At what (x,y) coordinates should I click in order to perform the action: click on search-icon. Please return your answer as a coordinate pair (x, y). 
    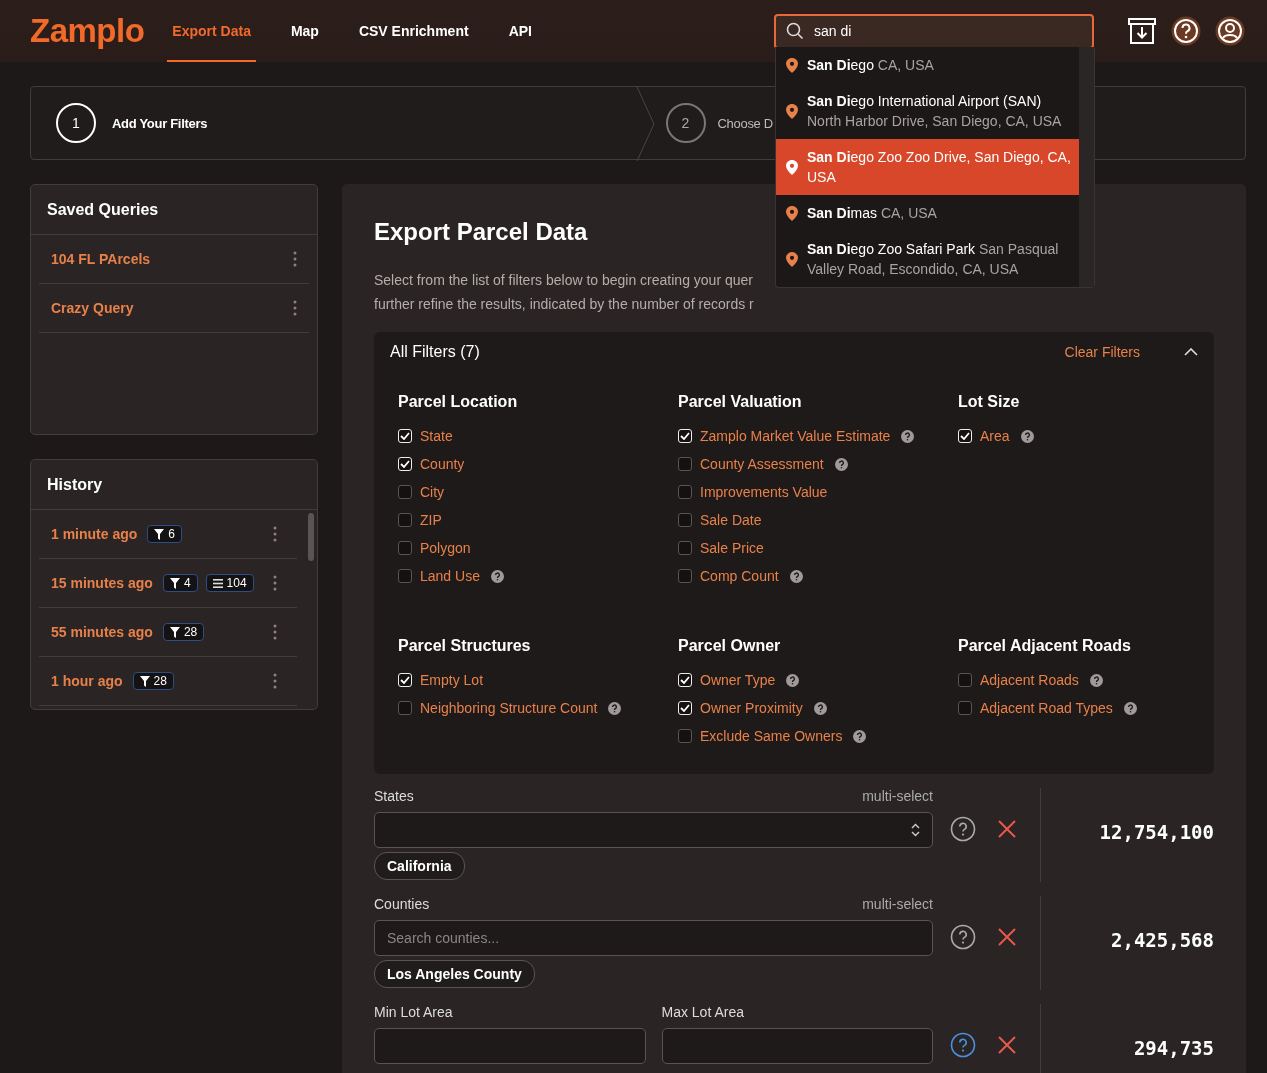
    Looking at the image, I should click on (795, 30).